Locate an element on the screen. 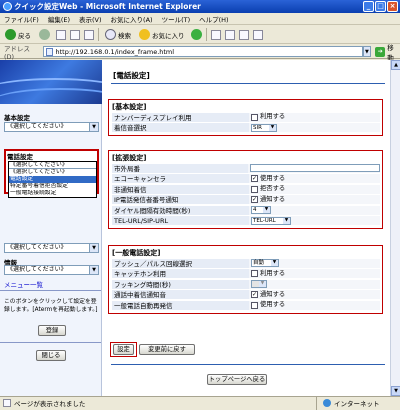  close-window-button: 閉じる is located at coordinates (51, 355).